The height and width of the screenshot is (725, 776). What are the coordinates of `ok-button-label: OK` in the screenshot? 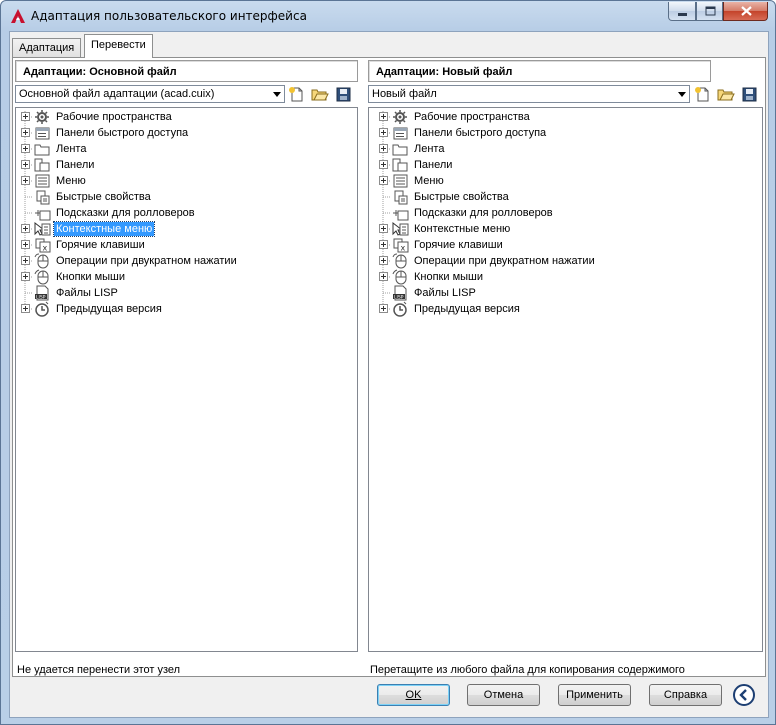 It's located at (413, 695).